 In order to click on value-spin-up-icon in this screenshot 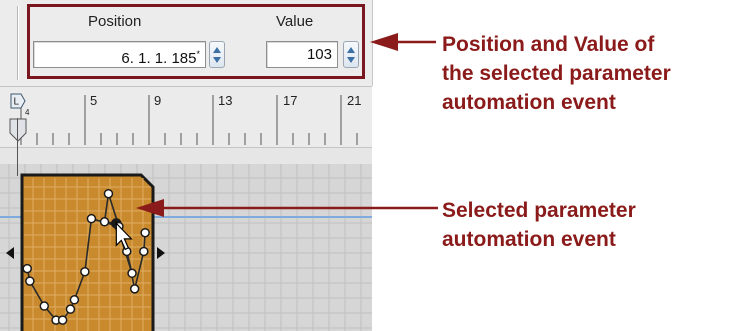, I will do `click(351, 50)`.